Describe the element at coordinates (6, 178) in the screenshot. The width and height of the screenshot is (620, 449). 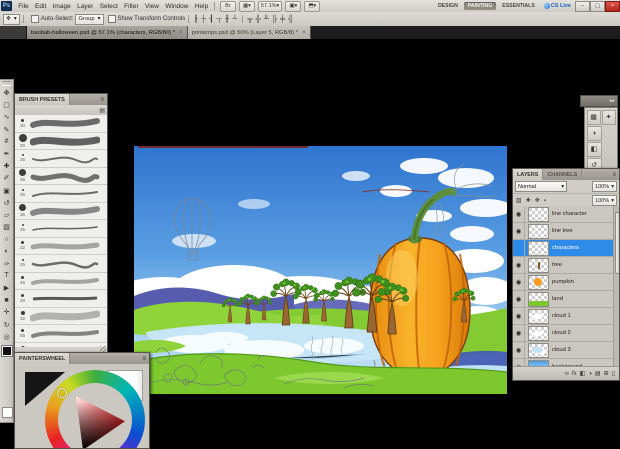
I see `brush-tool: ✐` at that location.